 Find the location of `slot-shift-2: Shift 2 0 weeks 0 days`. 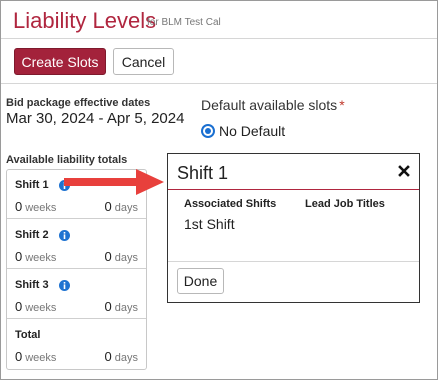

slot-shift-2: Shift 2 0 weeks 0 days is located at coordinates (76, 244).